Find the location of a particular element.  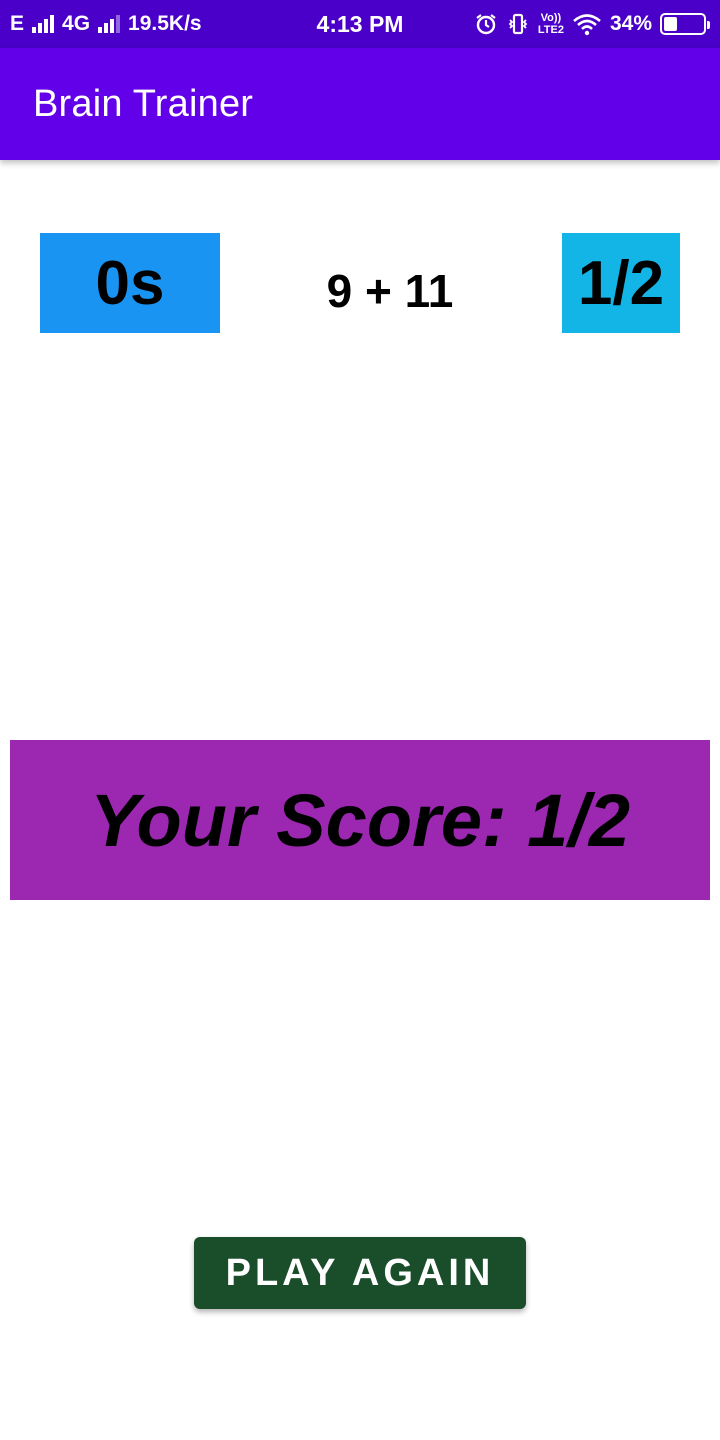

network-type-e: E is located at coordinates (17, 23).